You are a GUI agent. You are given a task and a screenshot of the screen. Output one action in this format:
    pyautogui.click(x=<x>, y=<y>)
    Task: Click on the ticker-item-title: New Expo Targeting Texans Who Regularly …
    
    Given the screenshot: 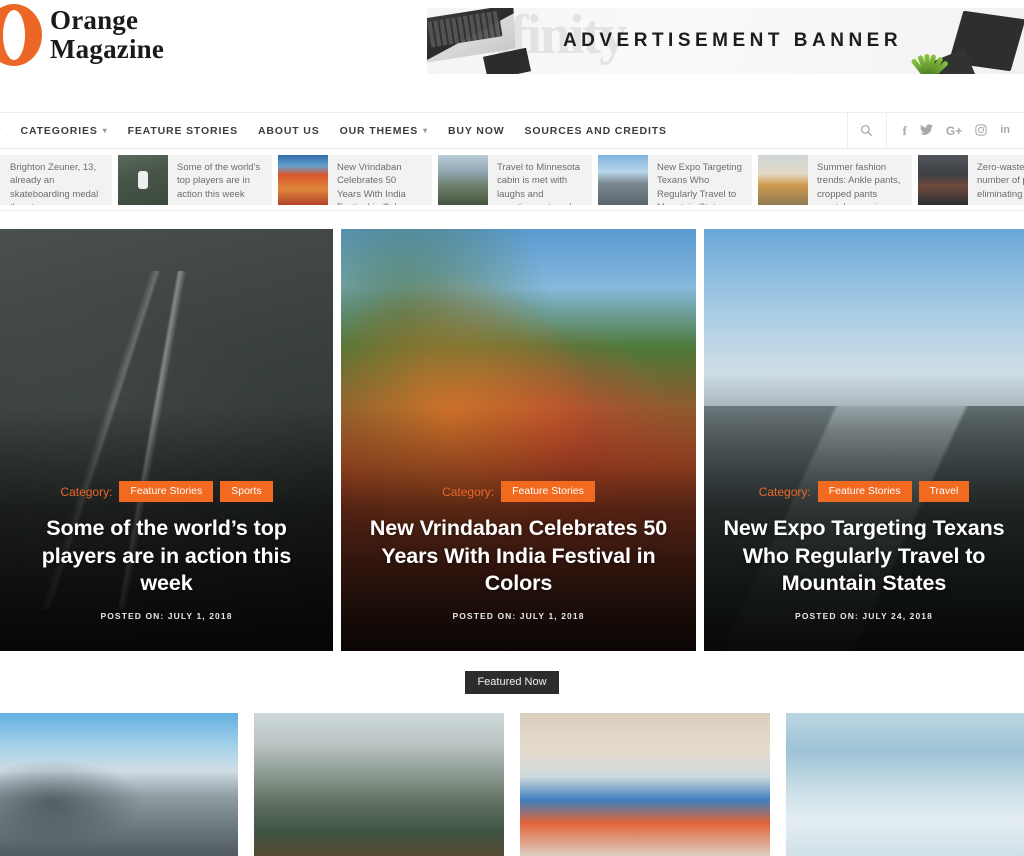 What is the action you would take?
    pyautogui.click(x=699, y=183)
    